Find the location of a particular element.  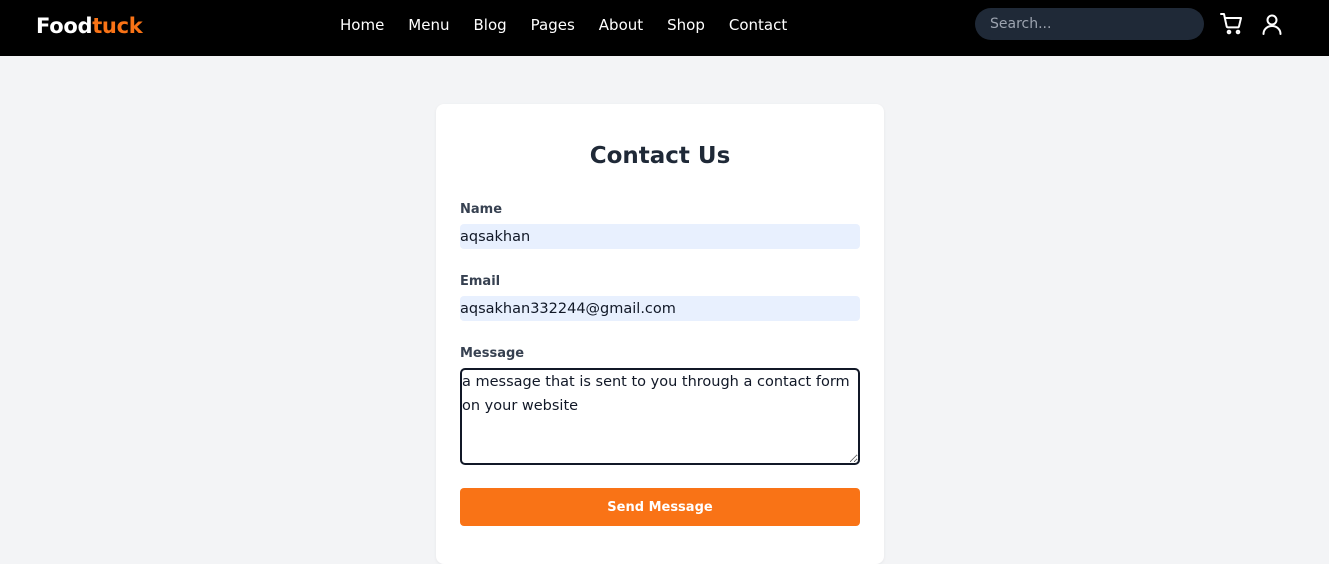

nav-link-pages: Pages is located at coordinates (553, 25).